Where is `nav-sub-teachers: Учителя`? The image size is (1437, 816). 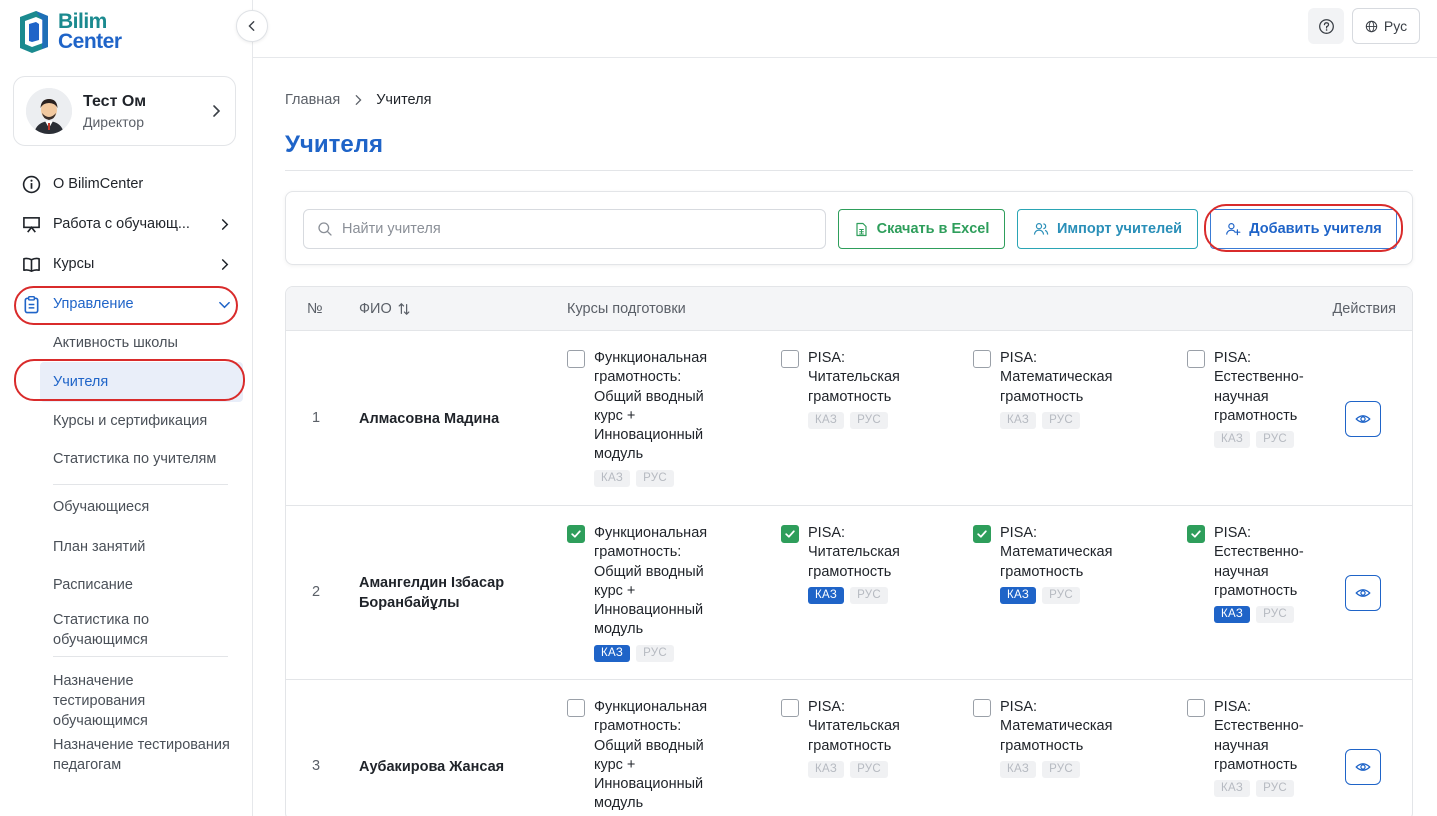 nav-sub-teachers: Учителя is located at coordinates (141, 382).